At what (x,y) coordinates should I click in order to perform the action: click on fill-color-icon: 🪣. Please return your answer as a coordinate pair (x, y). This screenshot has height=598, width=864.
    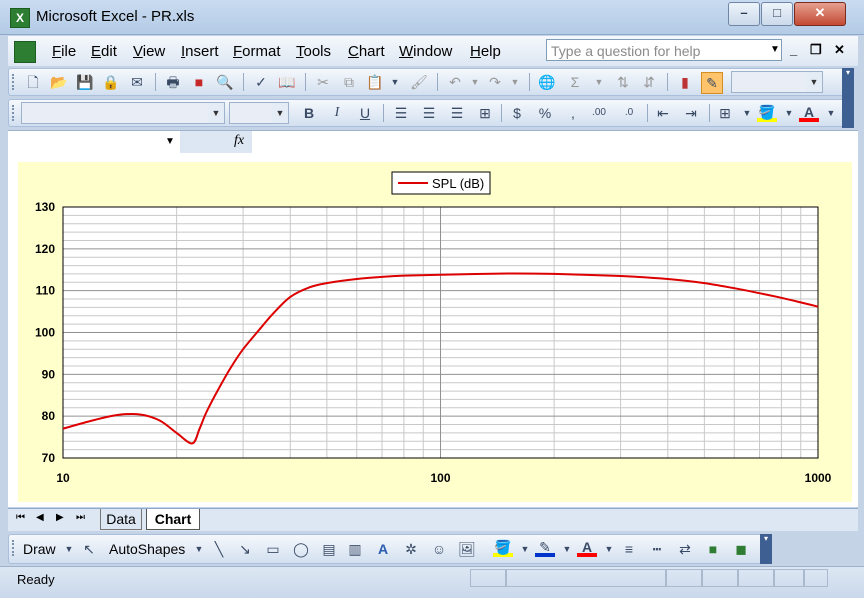
    Looking at the image, I should click on (503, 547).